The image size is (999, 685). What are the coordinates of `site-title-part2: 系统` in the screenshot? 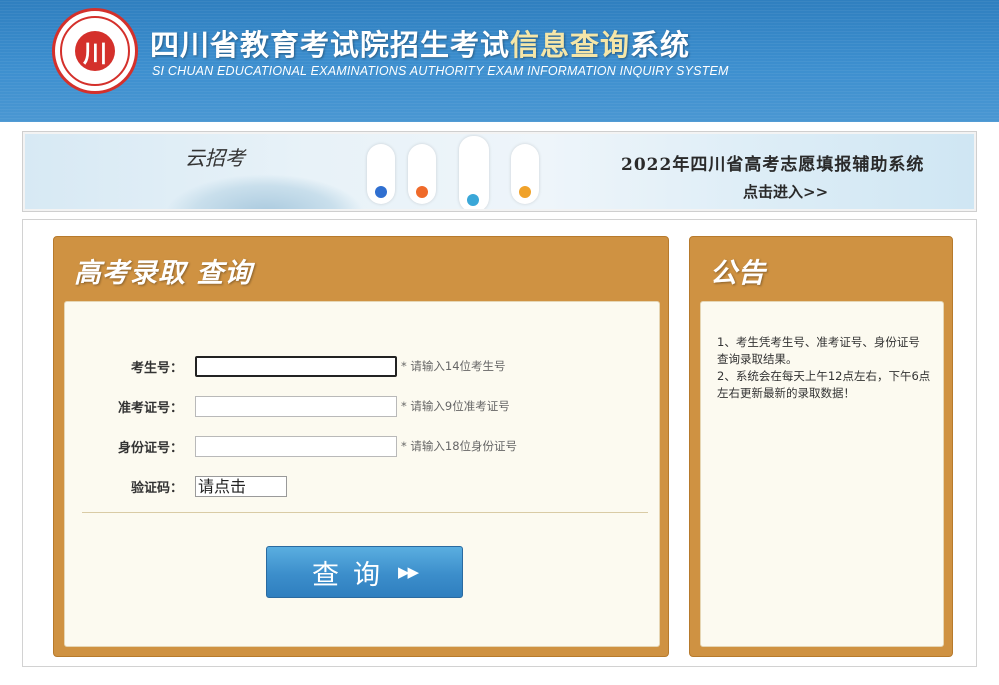 It's located at (660, 45).